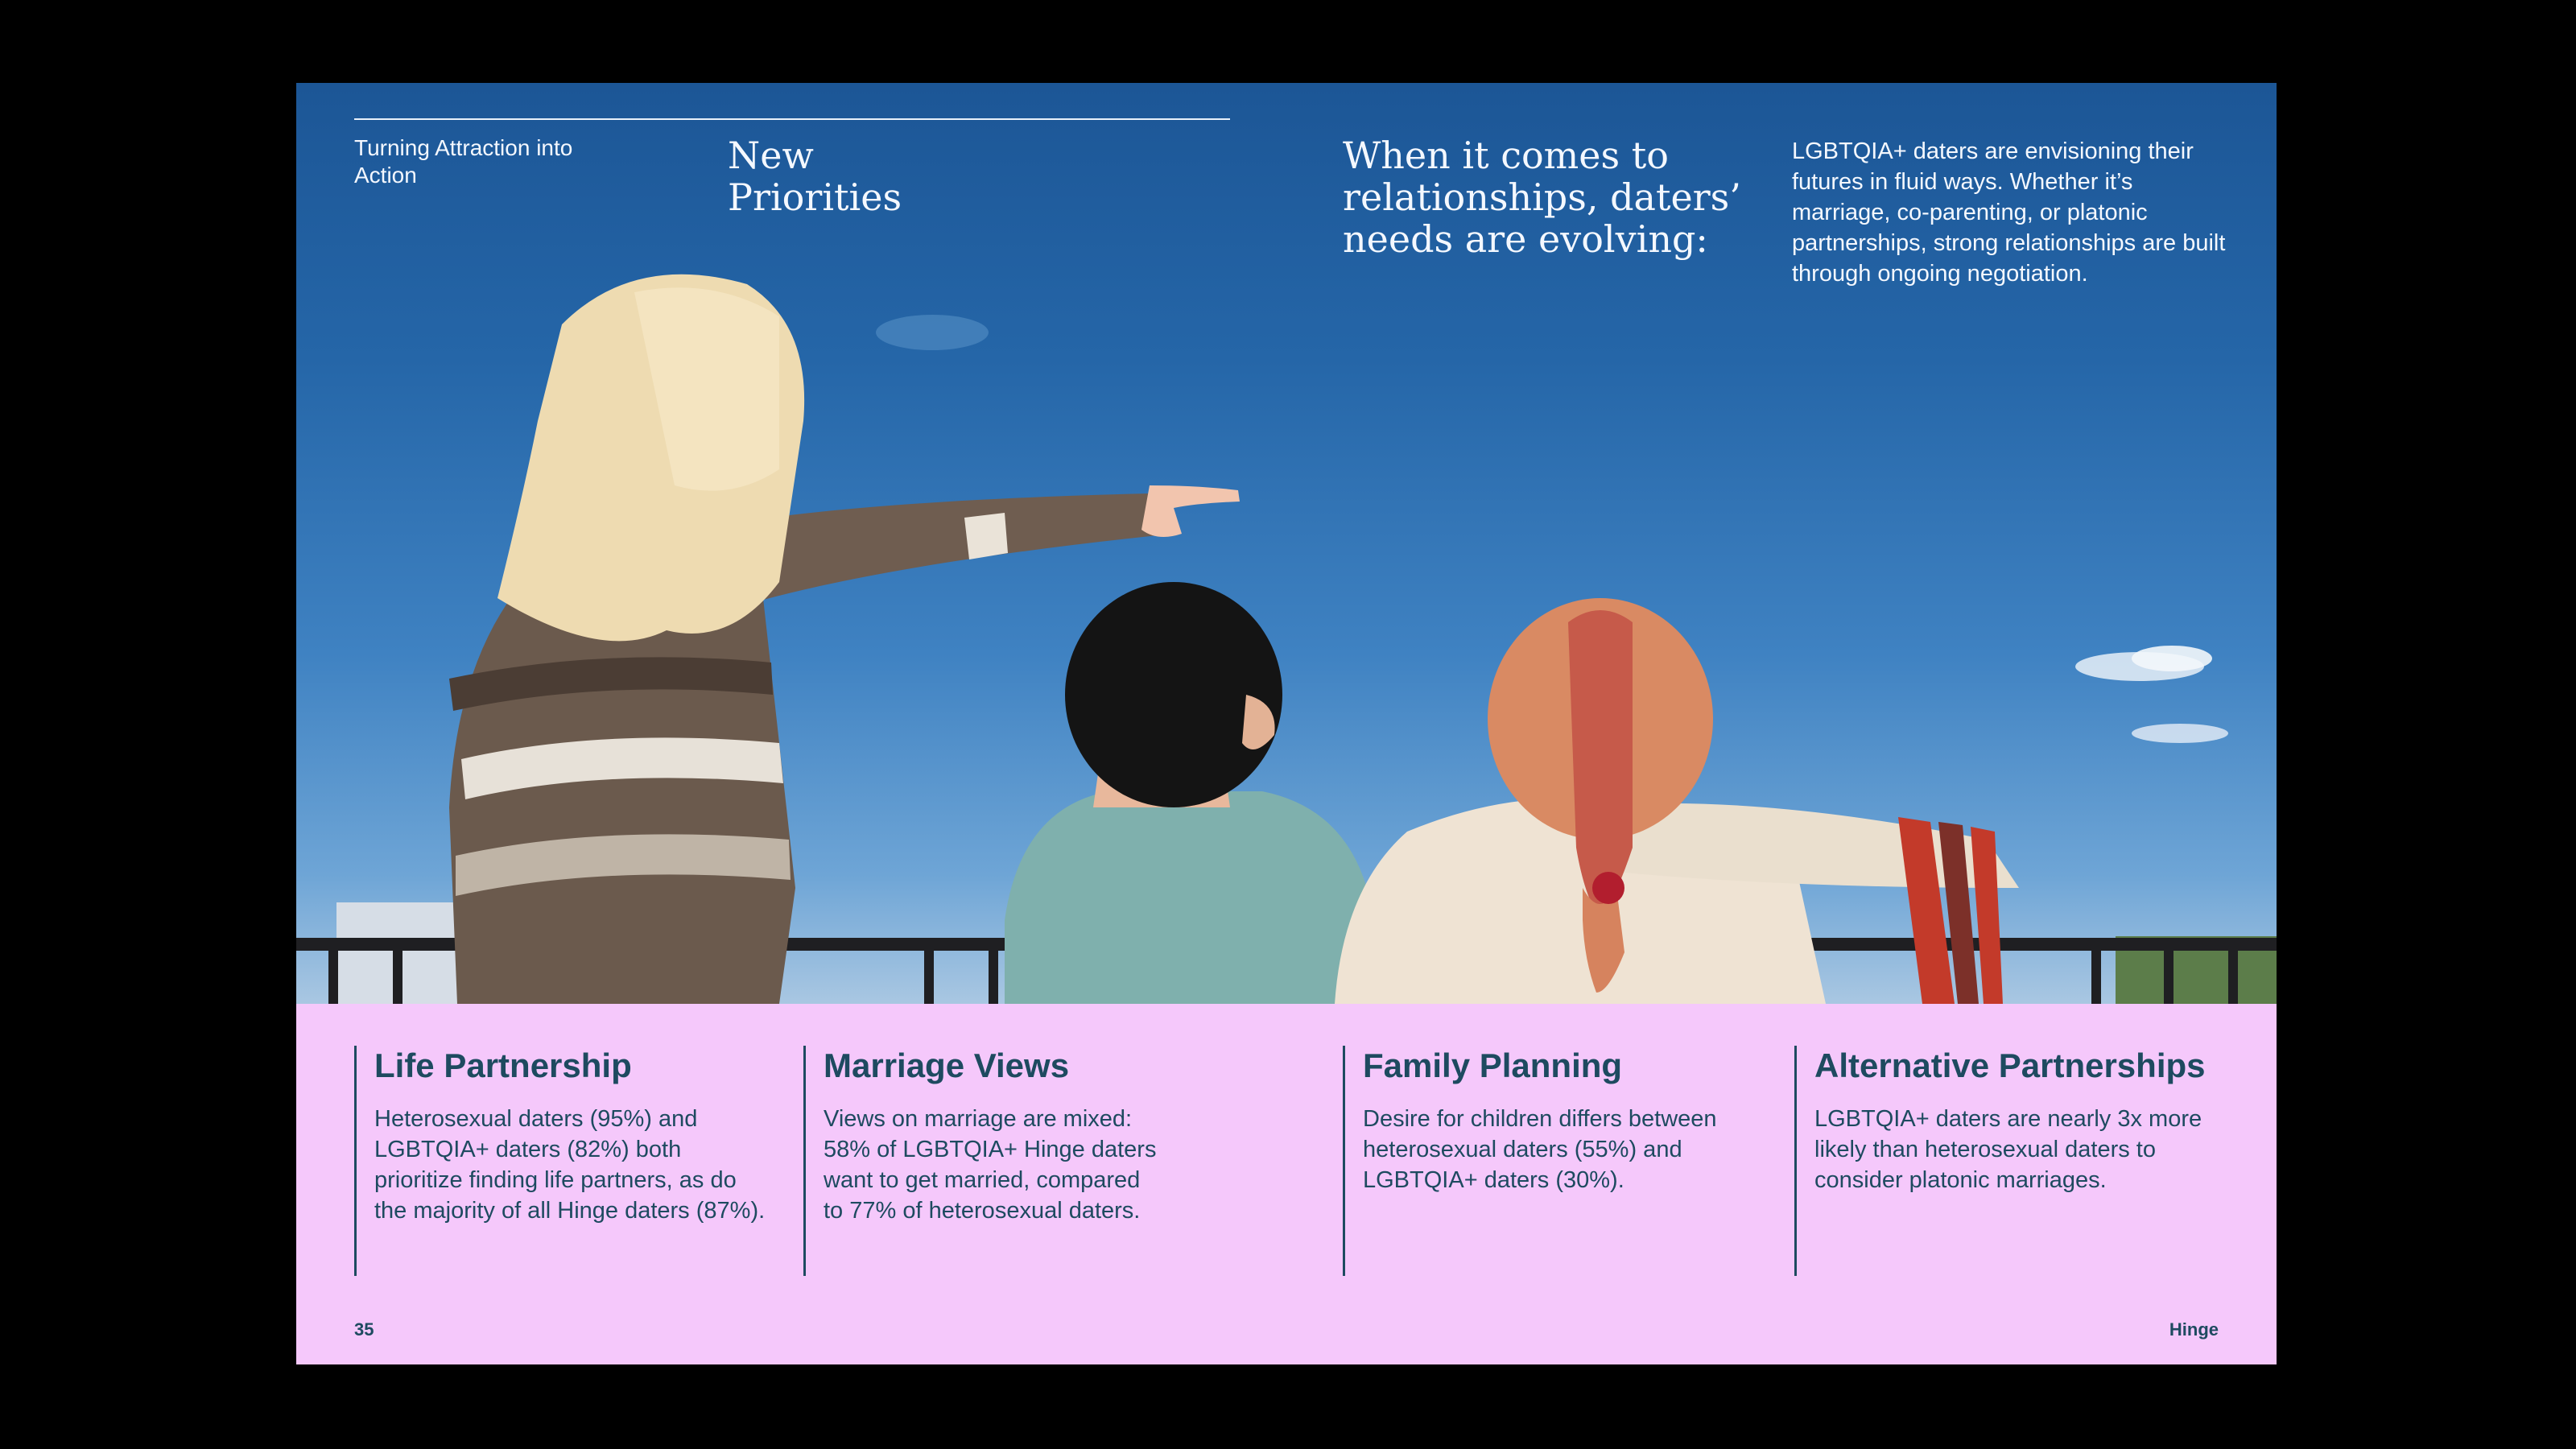  Describe the element at coordinates (2010, 1065) in the screenshot. I see `card-title: Alternative Partnerships` at that location.